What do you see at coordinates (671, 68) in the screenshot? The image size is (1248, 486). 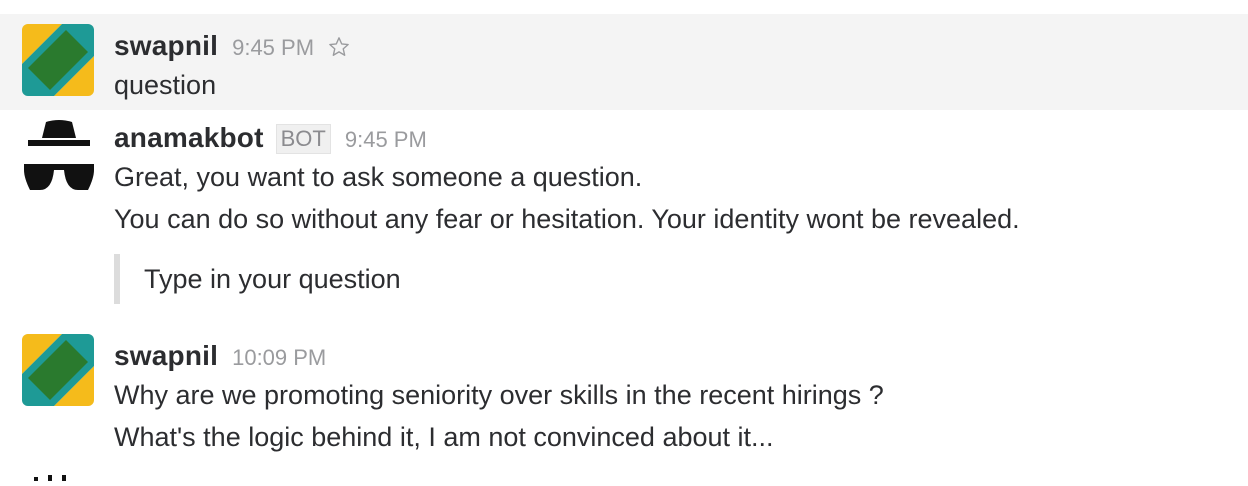 I see `message-content: swapnil 9:45 PM question` at bounding box center [671, 68].